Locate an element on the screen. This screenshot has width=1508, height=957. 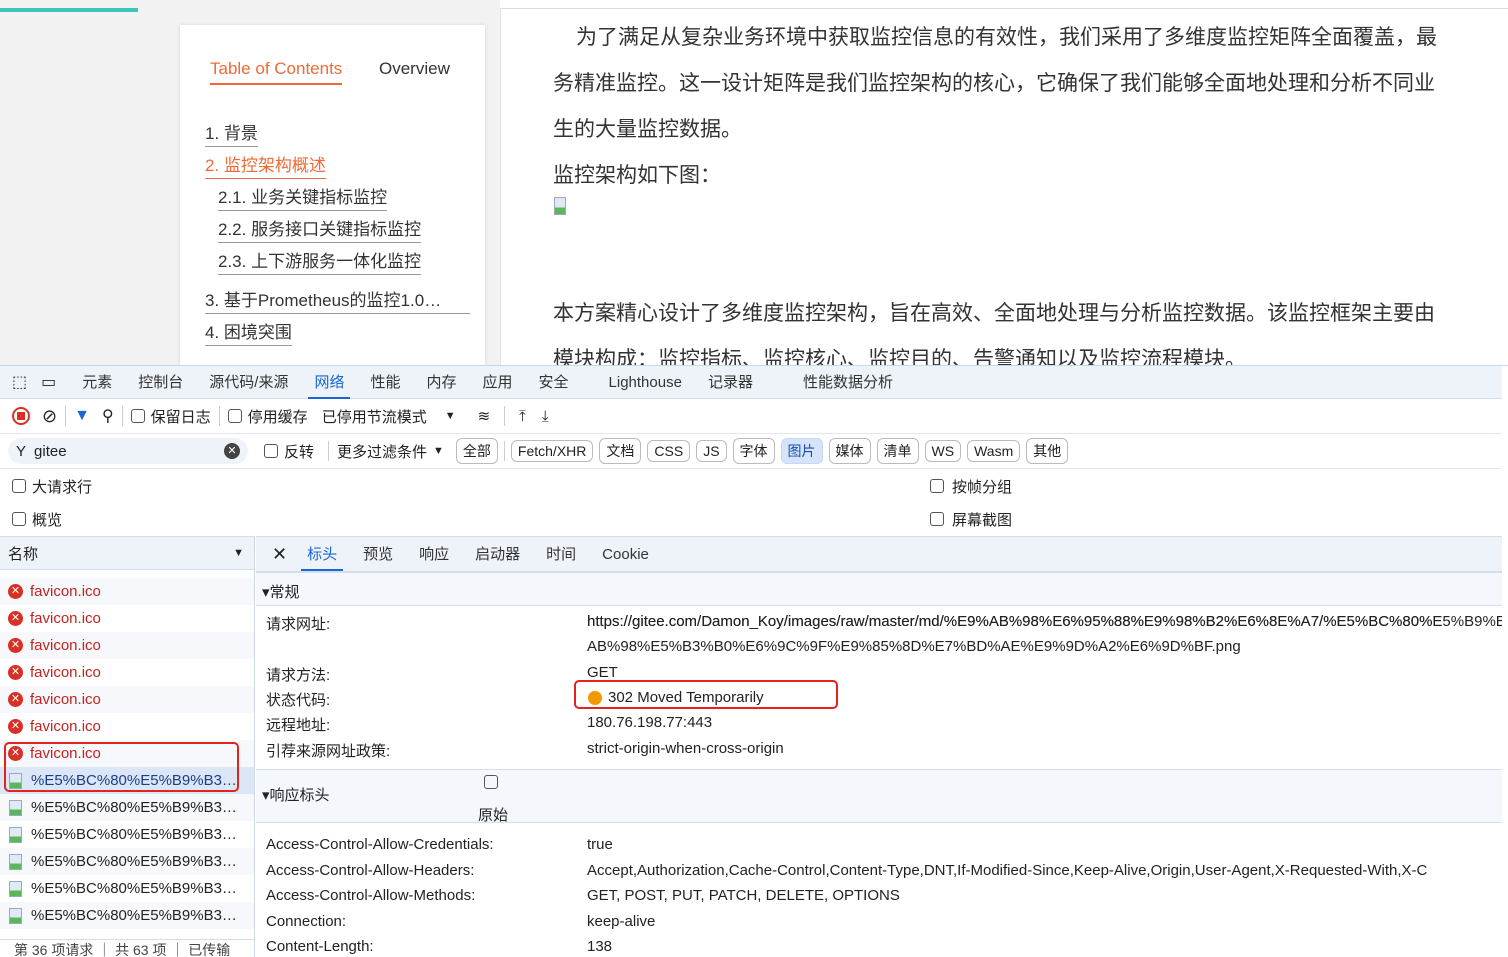
tab-console: 控制台 is located at coordinates (160, 382).